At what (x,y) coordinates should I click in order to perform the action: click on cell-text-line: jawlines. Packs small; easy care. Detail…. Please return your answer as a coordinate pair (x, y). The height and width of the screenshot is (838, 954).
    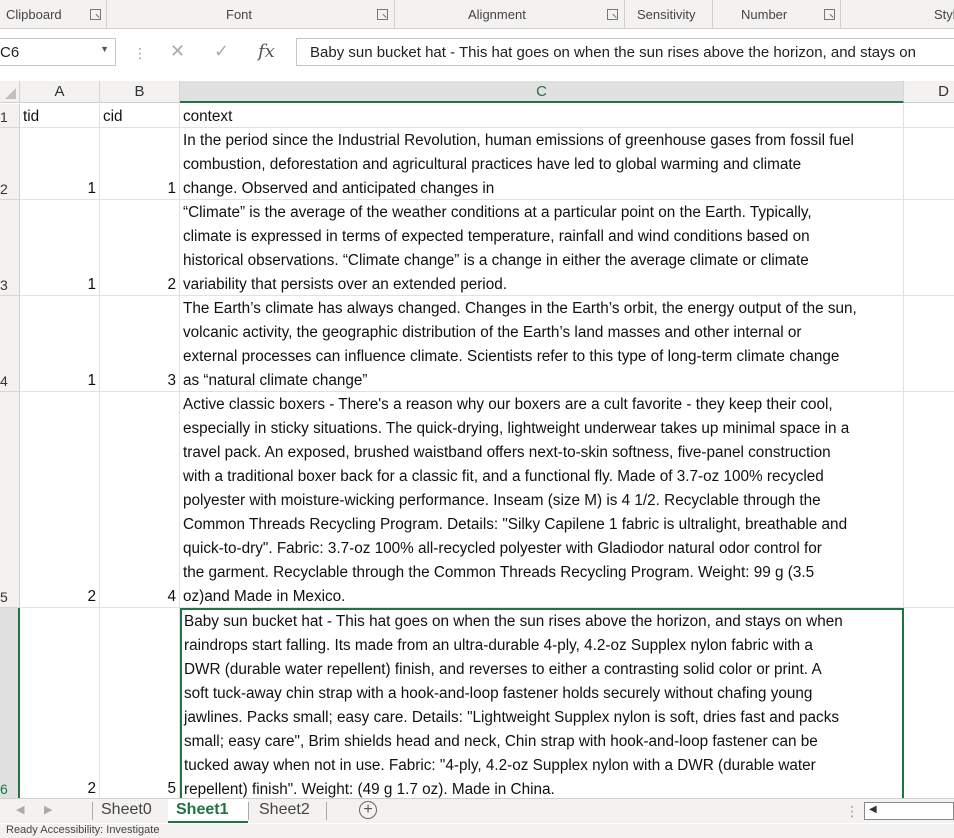
    Looking at the image, I should click on (512, 717).